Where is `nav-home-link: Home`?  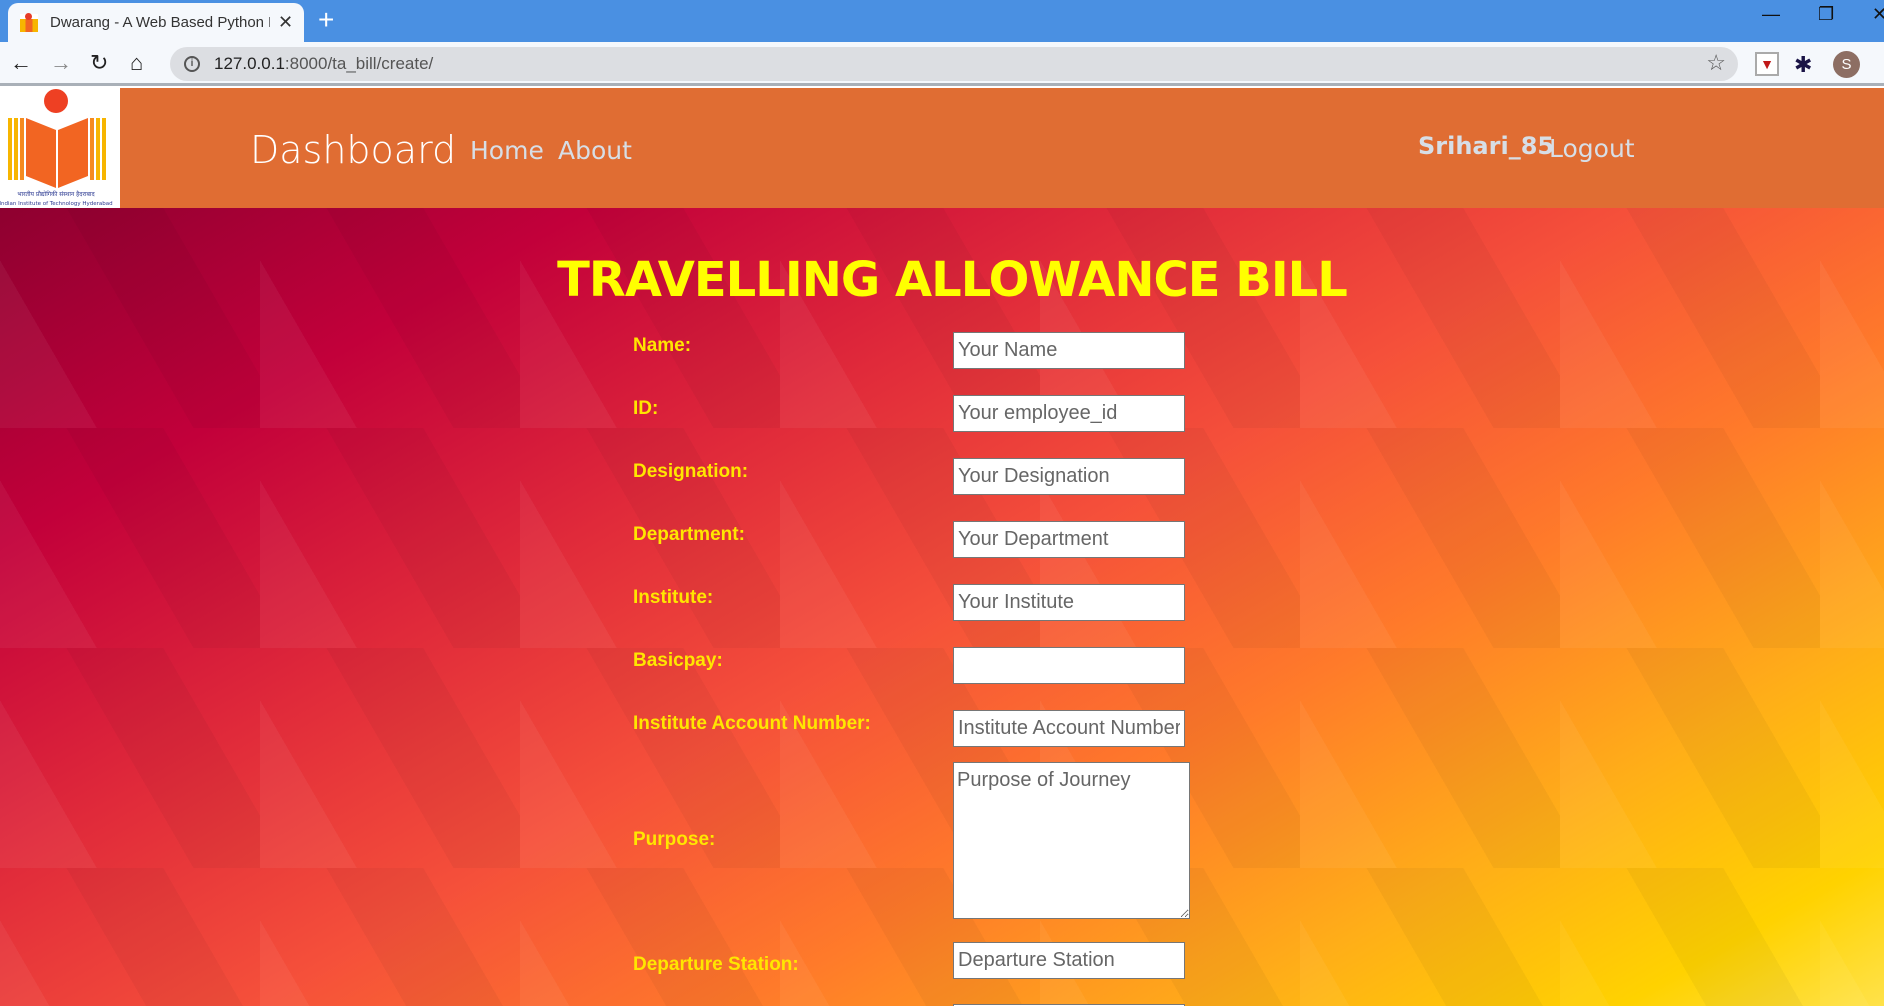 nav-home-link: Home is located at coordinates (507, 150).